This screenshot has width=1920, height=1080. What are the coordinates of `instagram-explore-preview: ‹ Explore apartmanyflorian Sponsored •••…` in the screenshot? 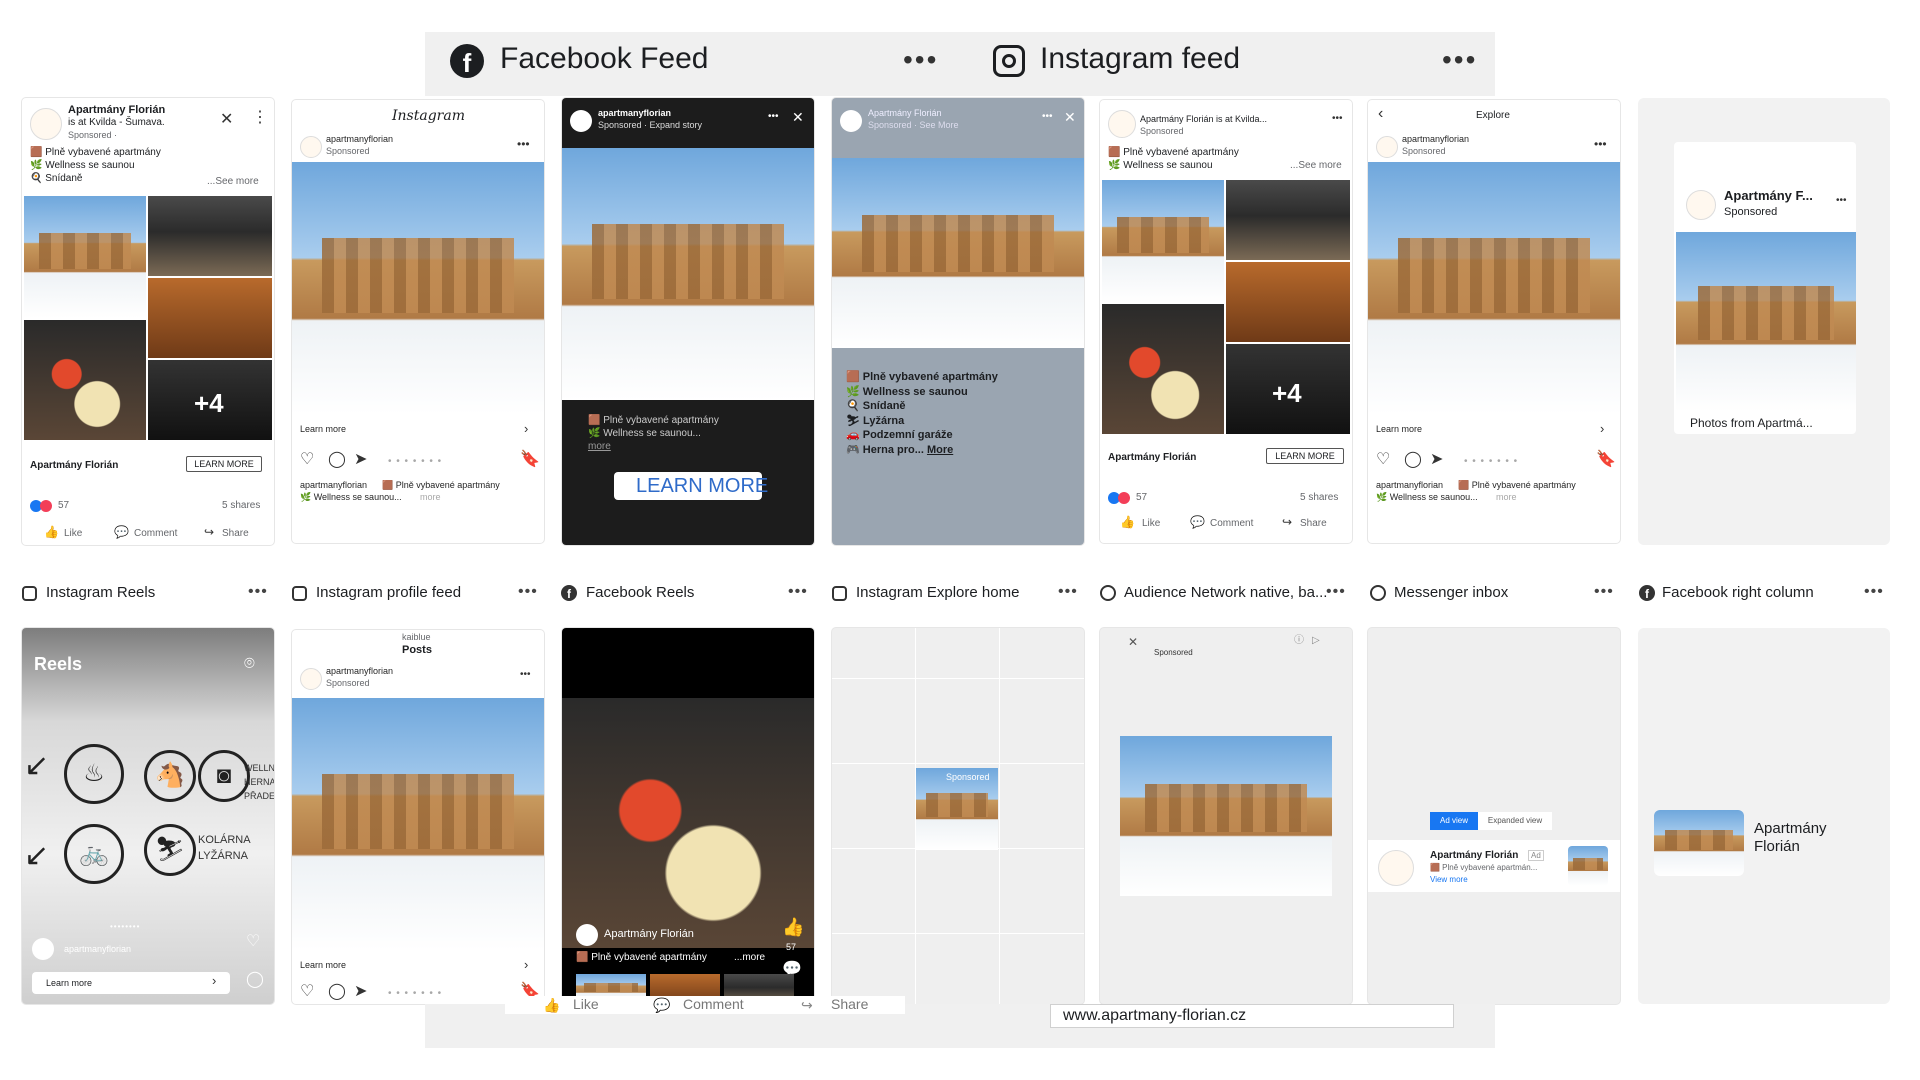 It's located at (1494, 321).